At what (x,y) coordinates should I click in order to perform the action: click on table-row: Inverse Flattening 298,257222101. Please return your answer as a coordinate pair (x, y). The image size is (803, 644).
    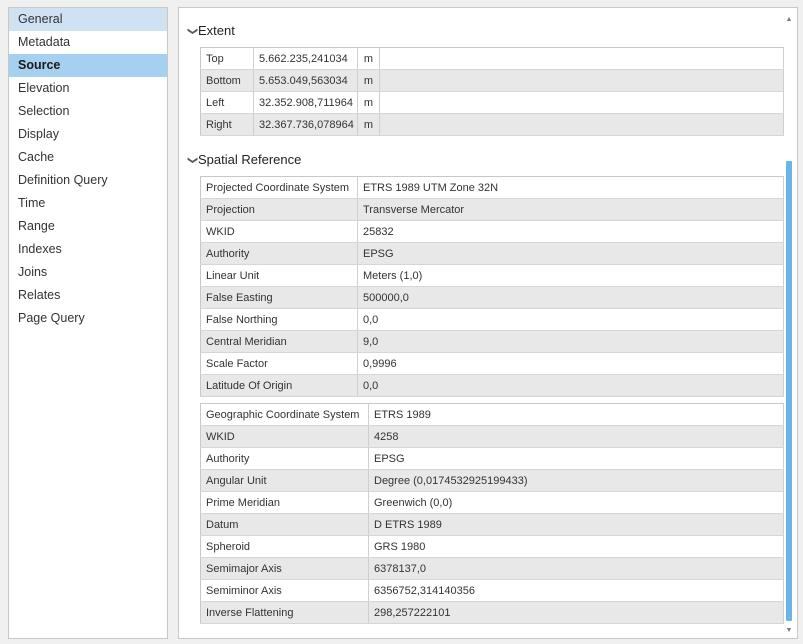
    Looking at the image, I should click on (492, 612).